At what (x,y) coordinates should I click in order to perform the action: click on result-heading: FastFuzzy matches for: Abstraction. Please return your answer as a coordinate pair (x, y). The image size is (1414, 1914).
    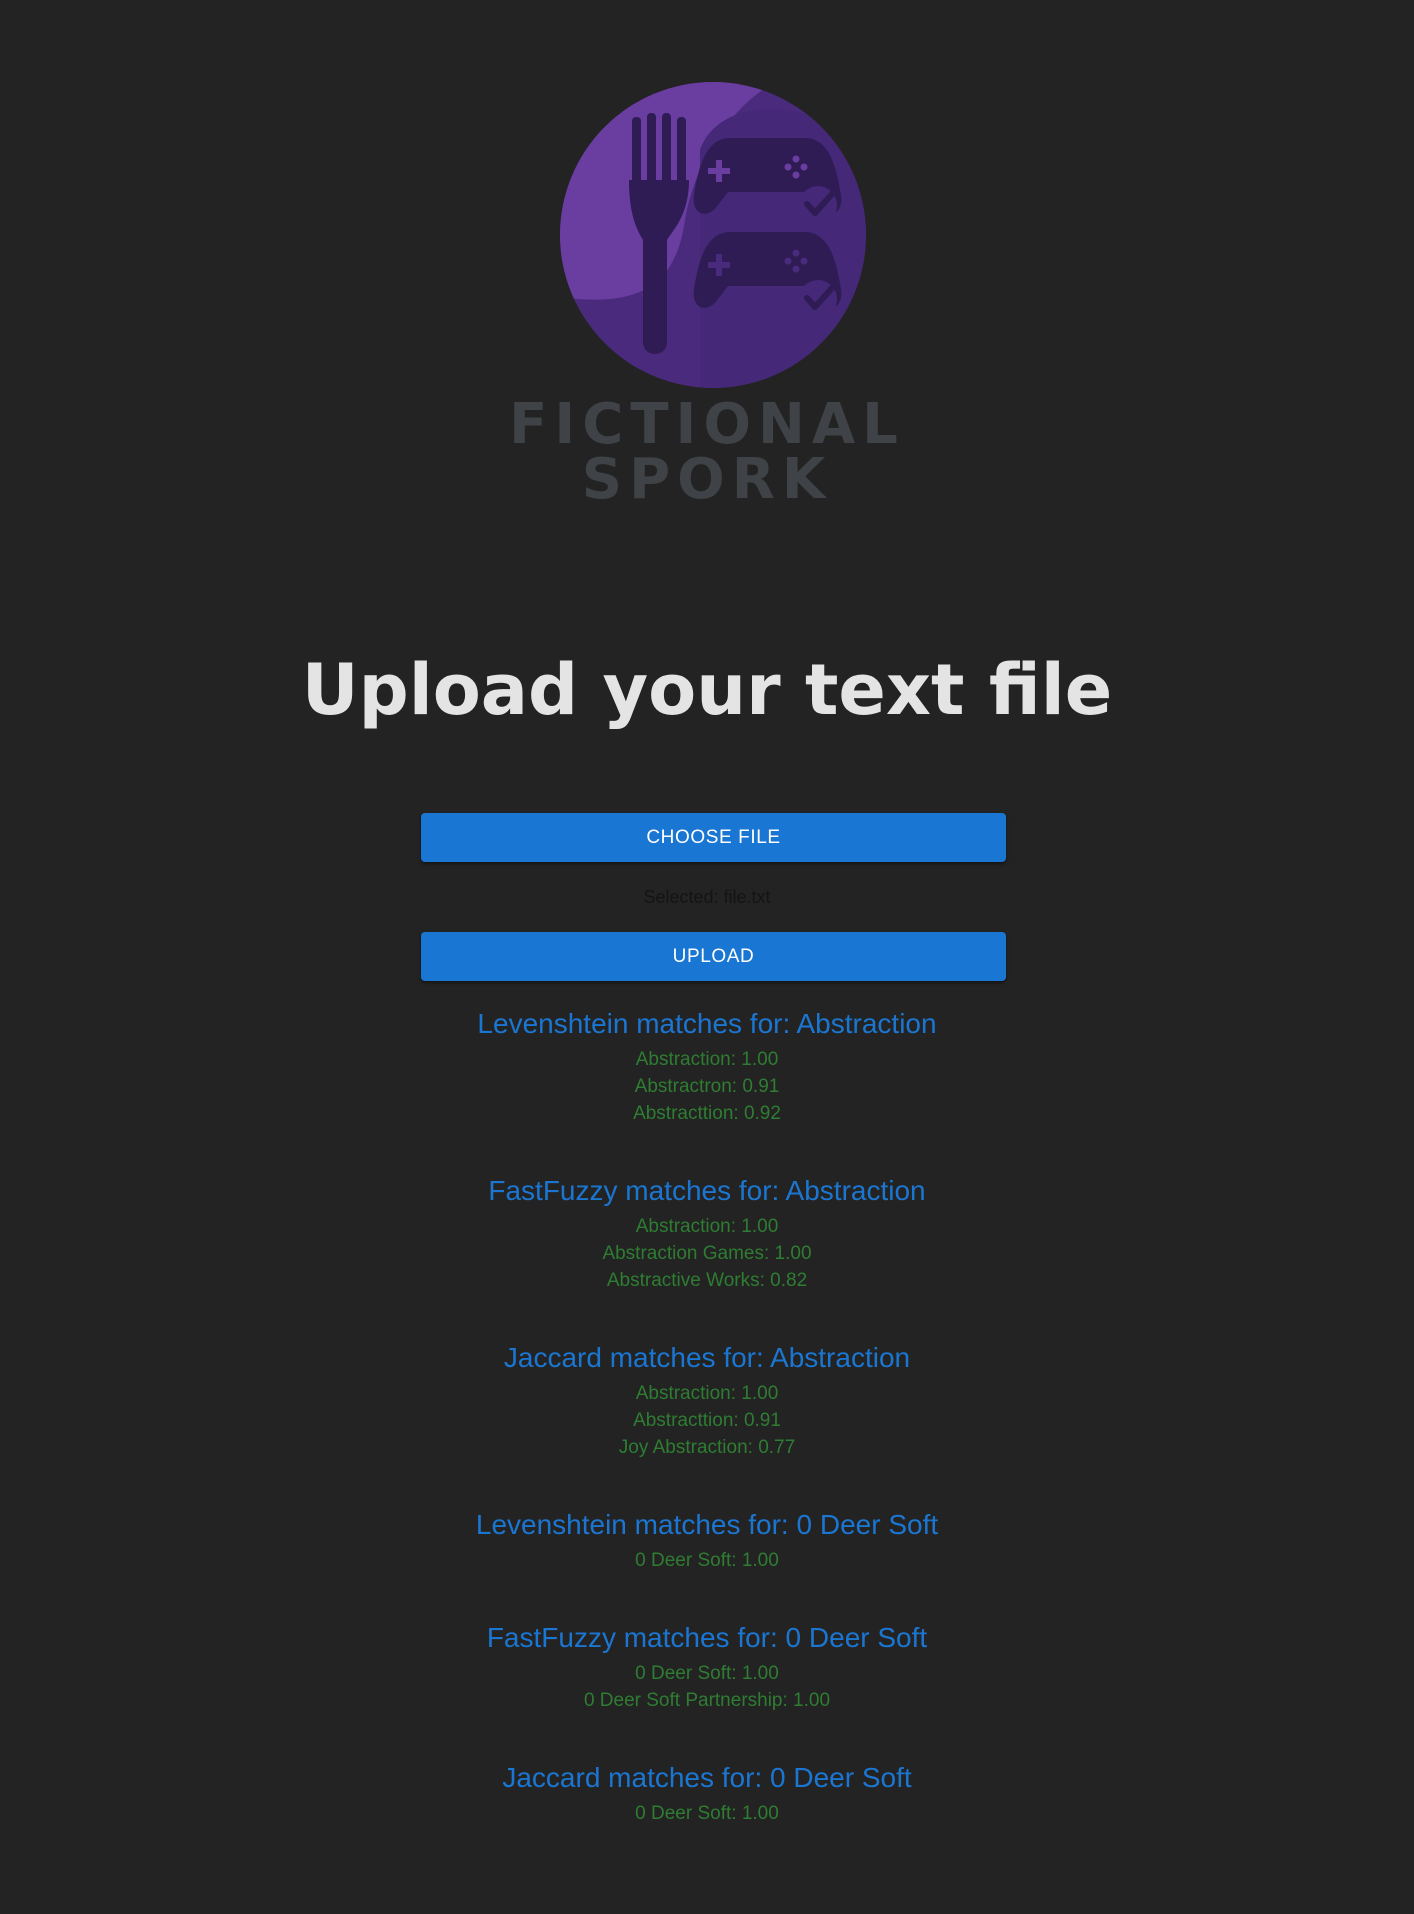
    Looking at the image, I should click on (707, 1190).